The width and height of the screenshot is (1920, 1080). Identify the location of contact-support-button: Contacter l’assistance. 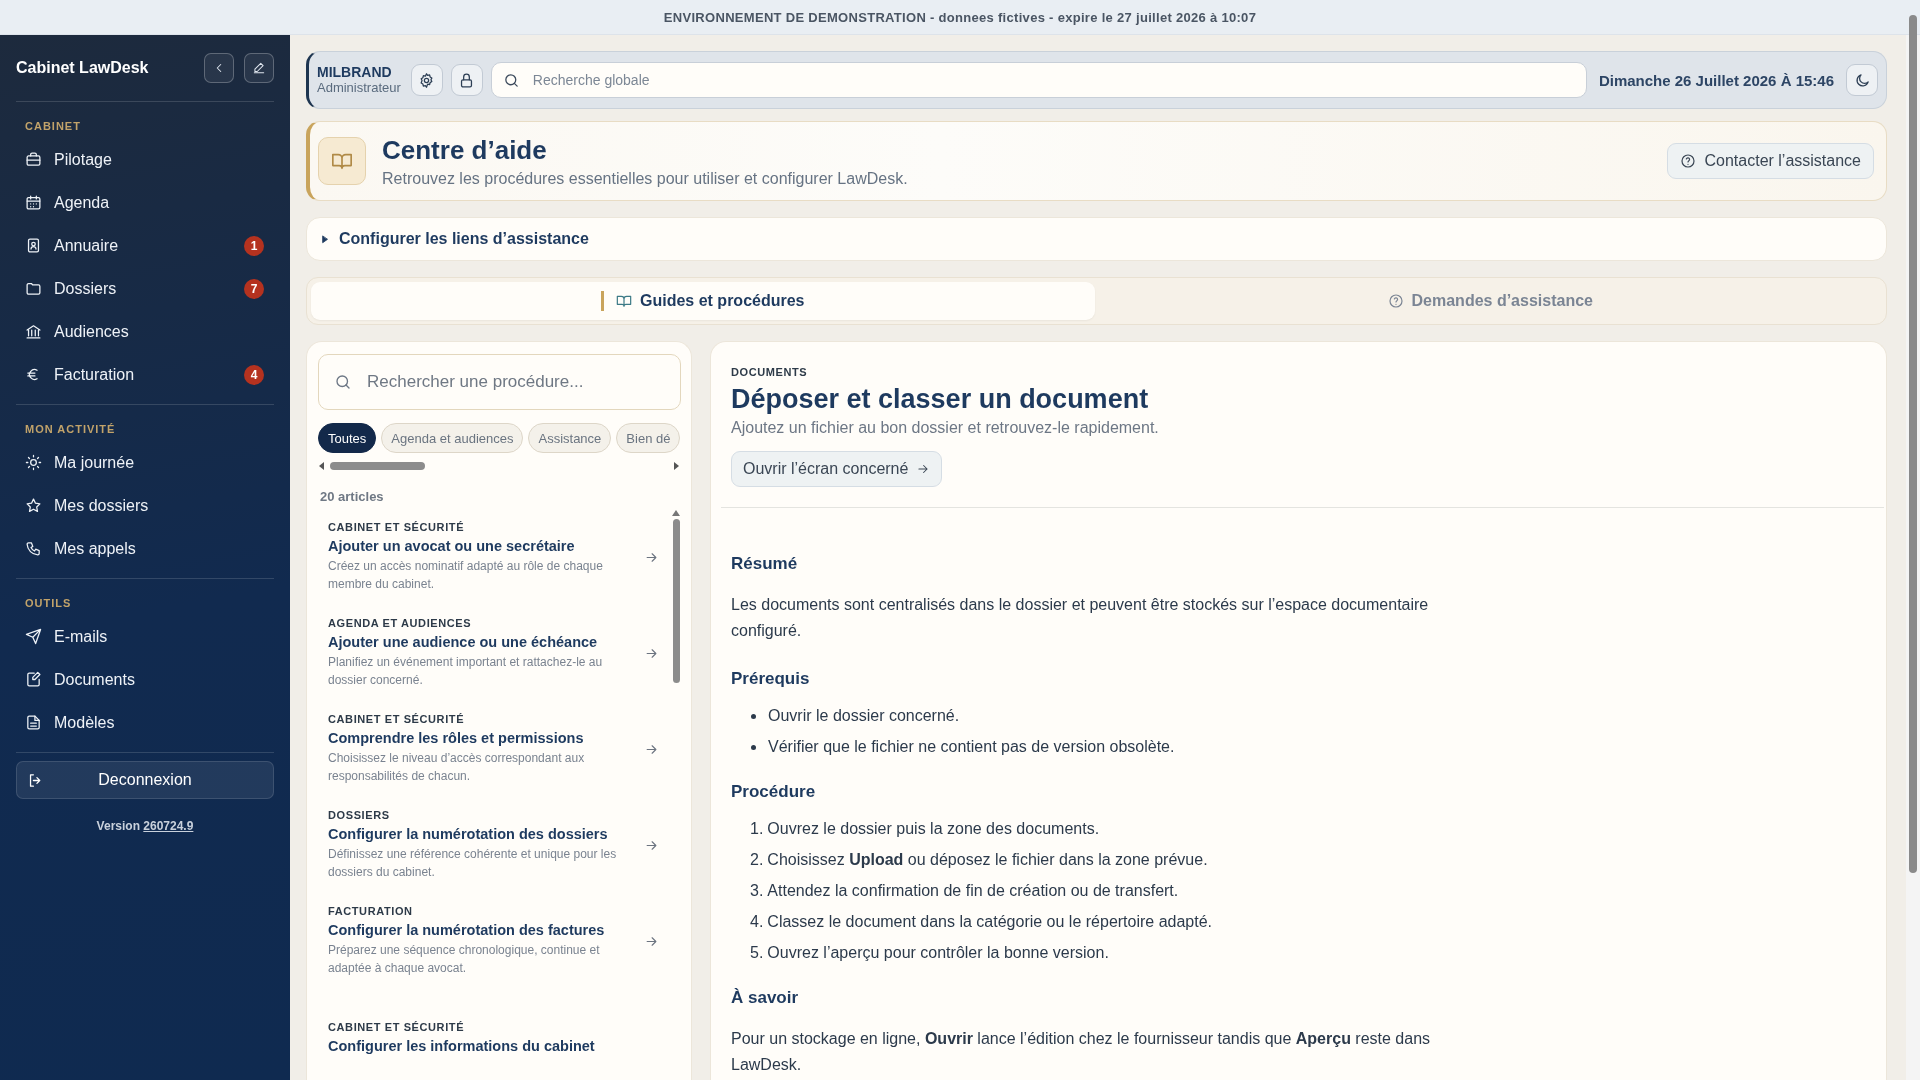
(1770, 161).